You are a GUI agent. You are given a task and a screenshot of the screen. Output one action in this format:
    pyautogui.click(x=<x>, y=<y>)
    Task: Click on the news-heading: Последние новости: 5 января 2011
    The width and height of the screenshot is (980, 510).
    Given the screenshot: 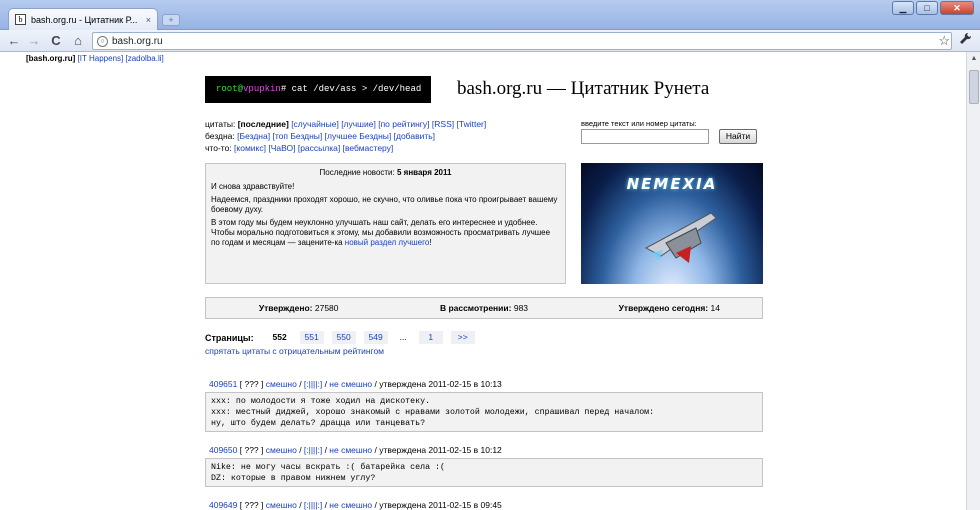 What is the action you would take?
    pyautogui.click(x=385, y=173)
    